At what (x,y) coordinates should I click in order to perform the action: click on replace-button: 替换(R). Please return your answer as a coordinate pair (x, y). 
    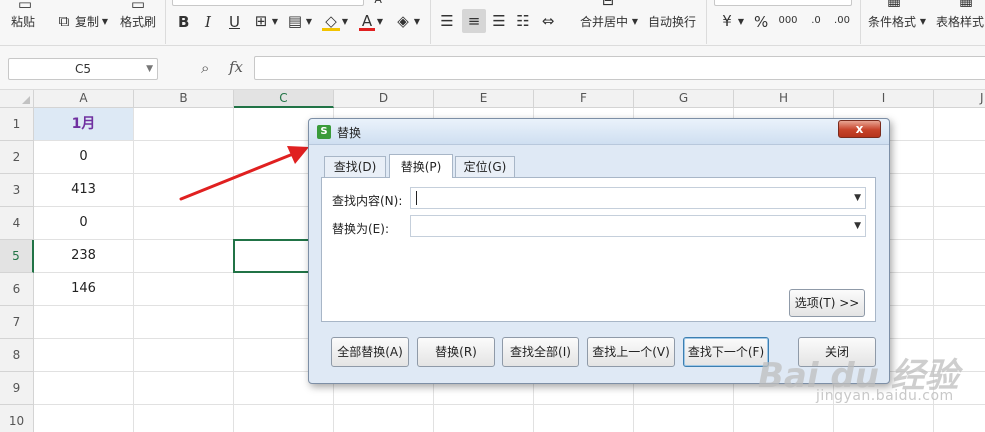
    Looking at the image, I should click on (456, 352).